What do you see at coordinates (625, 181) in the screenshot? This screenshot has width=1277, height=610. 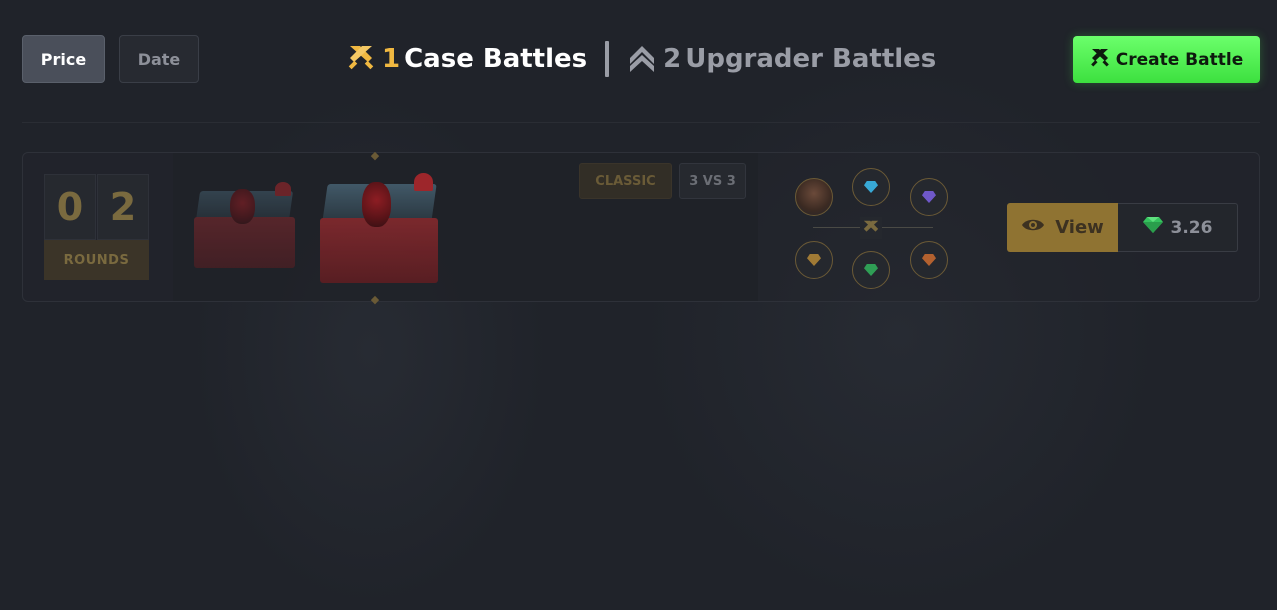 I see `battle-mode-tag: CLASSIC` at bounding box center [625, 181].